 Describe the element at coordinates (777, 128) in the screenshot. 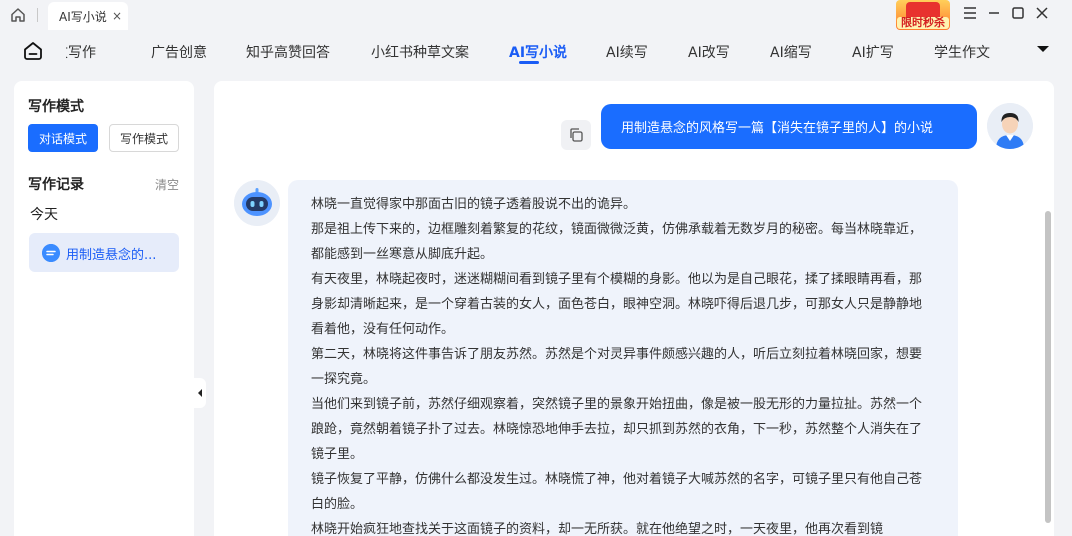

I see `user-message-text: 用制造悬念的风格写一篇【消失在镜子里的人】的小说` at that location.